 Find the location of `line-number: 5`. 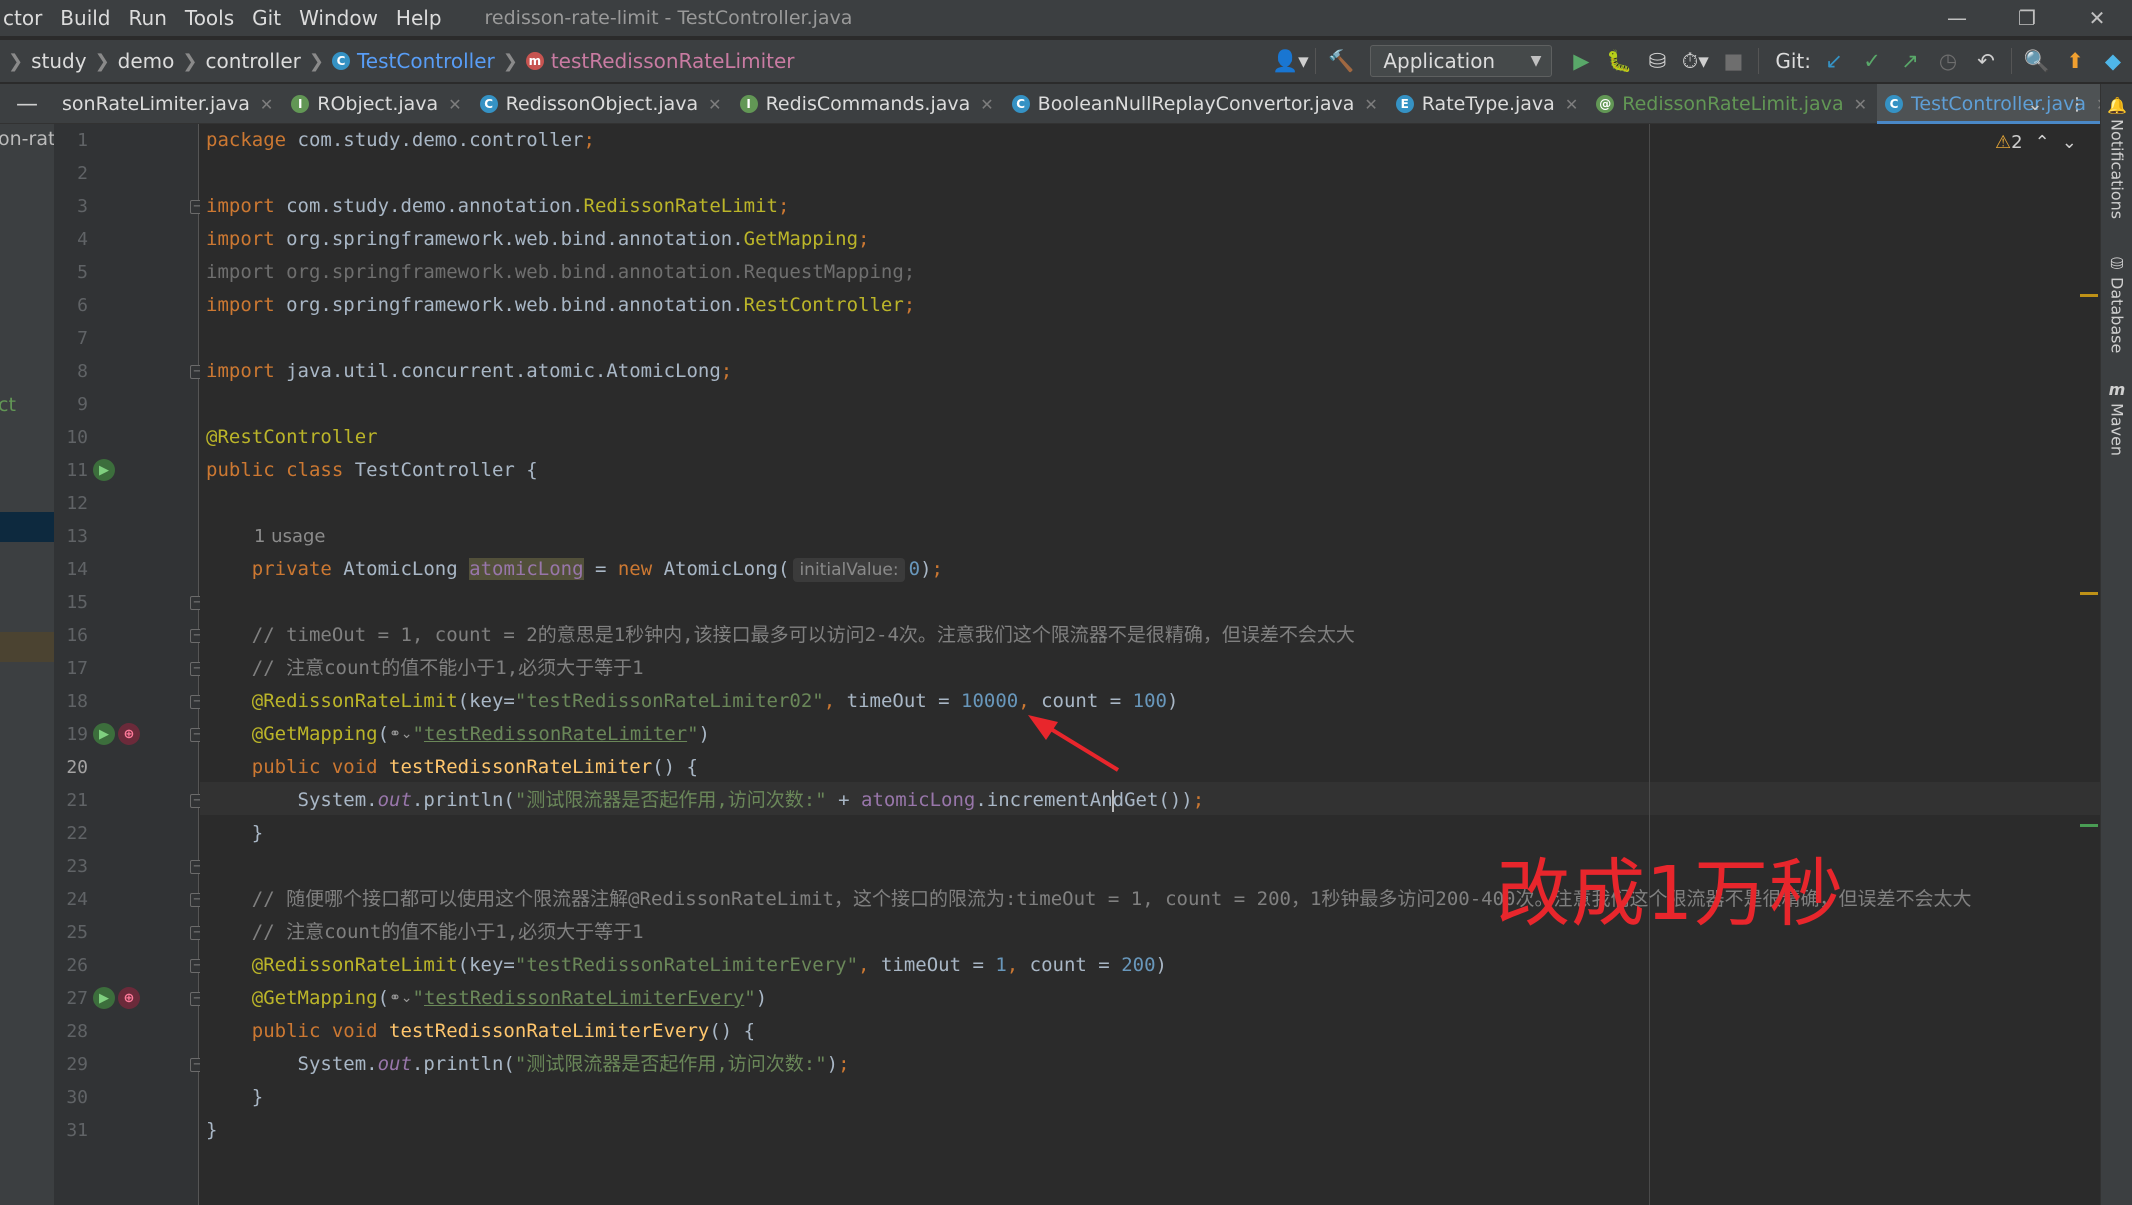

line-number: 5 is located at coordinates (71, 272).